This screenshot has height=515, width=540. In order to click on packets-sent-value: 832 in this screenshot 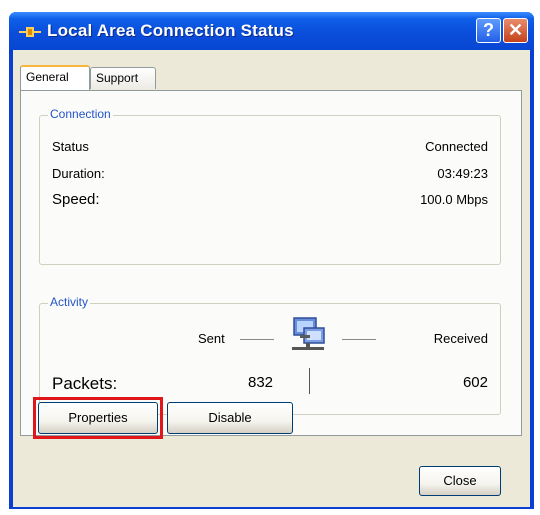, I will do `click(261, 382)`.